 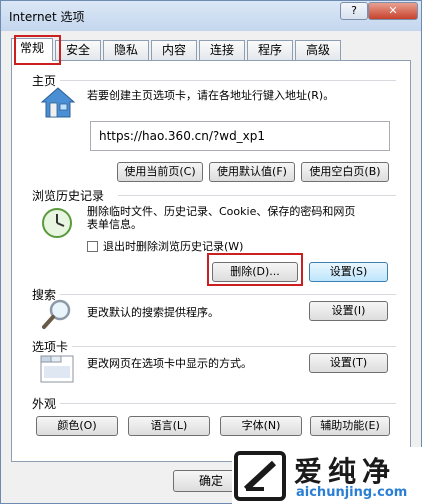 What do you see at coordinates (92, 246) in the screenshot?
I see `delete-on-exit-checkbox` at bounding box center [92, 246].